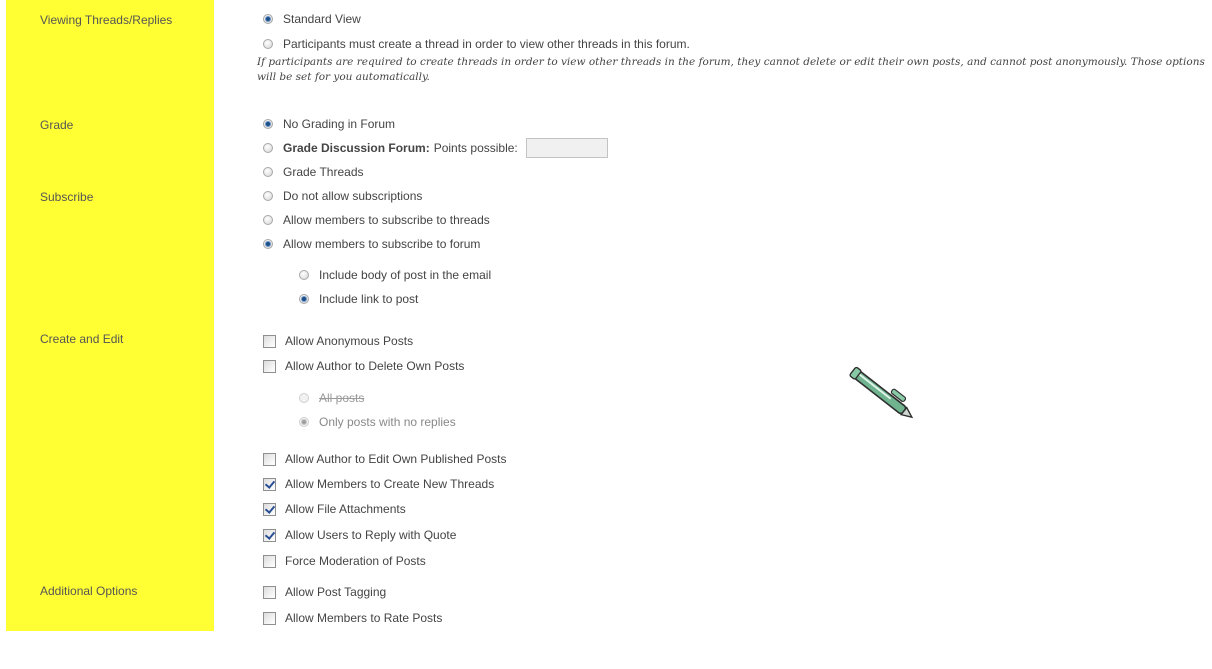 The height and width of the screenshot is (669, 1212). I want to click on radio-grade-discussion-forum, so click(268, 148).